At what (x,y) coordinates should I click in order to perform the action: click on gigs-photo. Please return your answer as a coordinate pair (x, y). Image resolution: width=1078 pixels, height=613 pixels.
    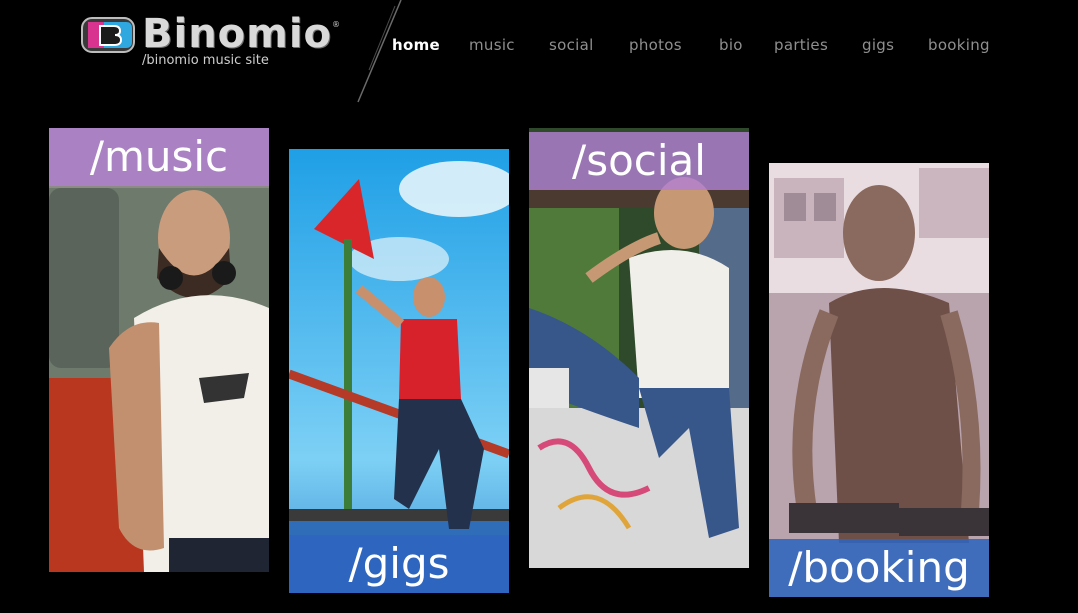
    Looking at the image, I should click on (399, 371).